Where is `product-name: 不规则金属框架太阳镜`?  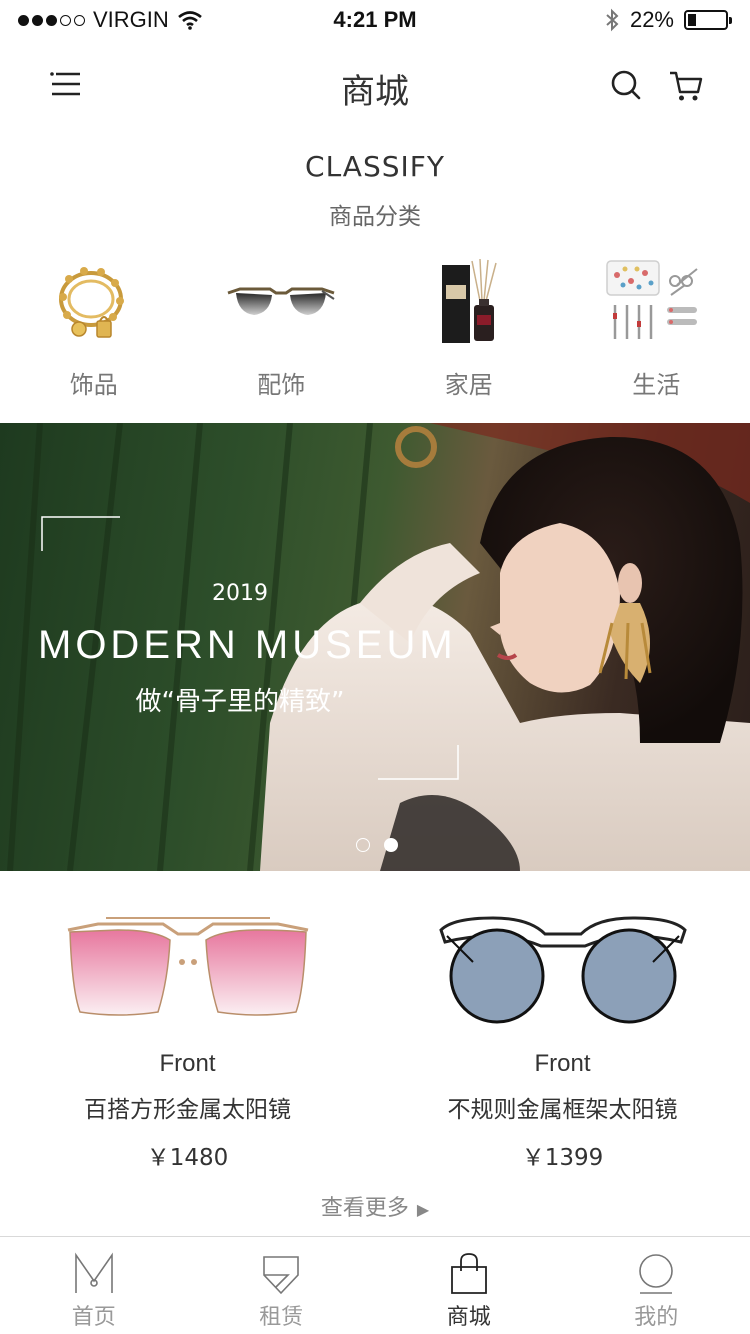
product-name: 不规则金属框架太阳镜 is located at coordinates (562, 1110).